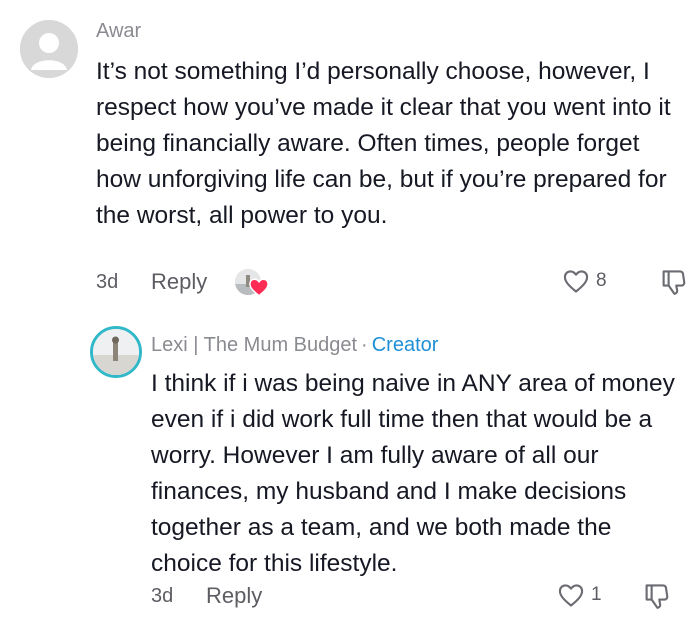  I want to click on comment-username: Awar, so click(118, 31).